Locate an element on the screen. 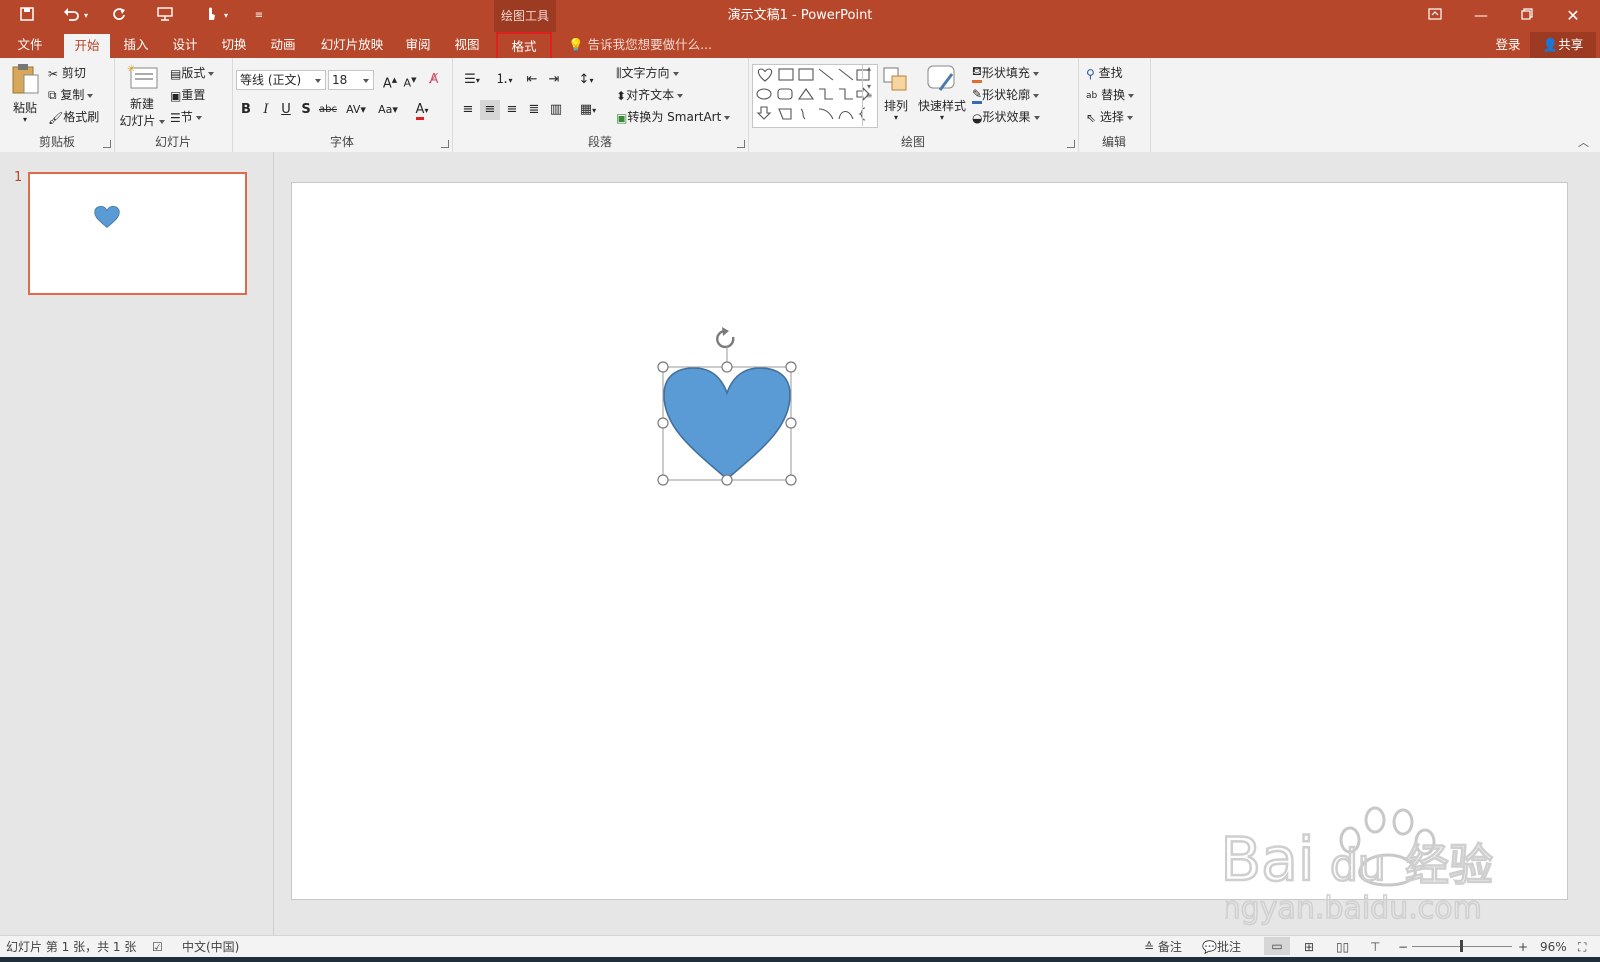  line-spacing-icon: ↕▾ is located at coordinates (586, 80).